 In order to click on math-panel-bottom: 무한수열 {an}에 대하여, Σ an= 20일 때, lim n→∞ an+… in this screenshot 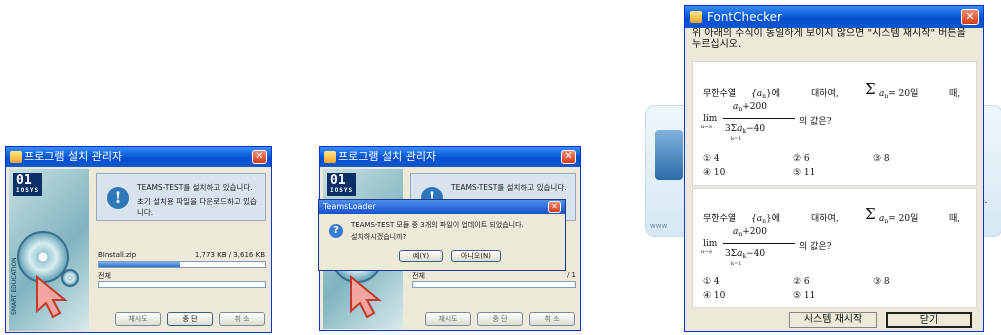, I will do `click(834, 248)`.